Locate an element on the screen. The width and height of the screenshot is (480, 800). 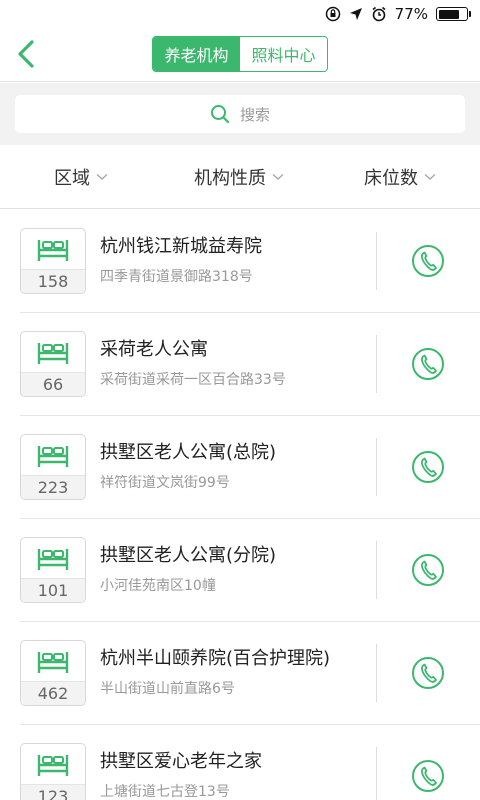
bed-count-card: 101 is located at coordinates (53, 570).